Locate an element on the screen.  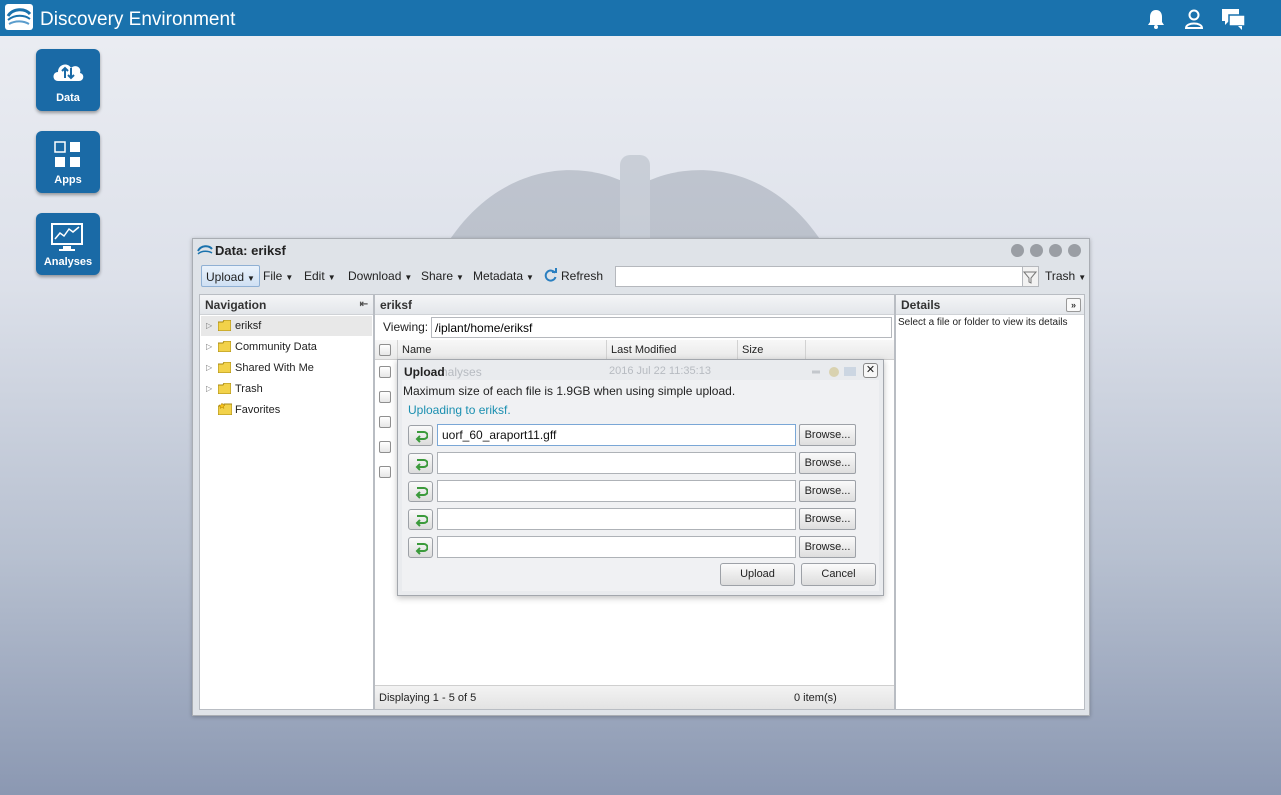
share-menu-button: Share ▼ is located at coordinates (442, 276).